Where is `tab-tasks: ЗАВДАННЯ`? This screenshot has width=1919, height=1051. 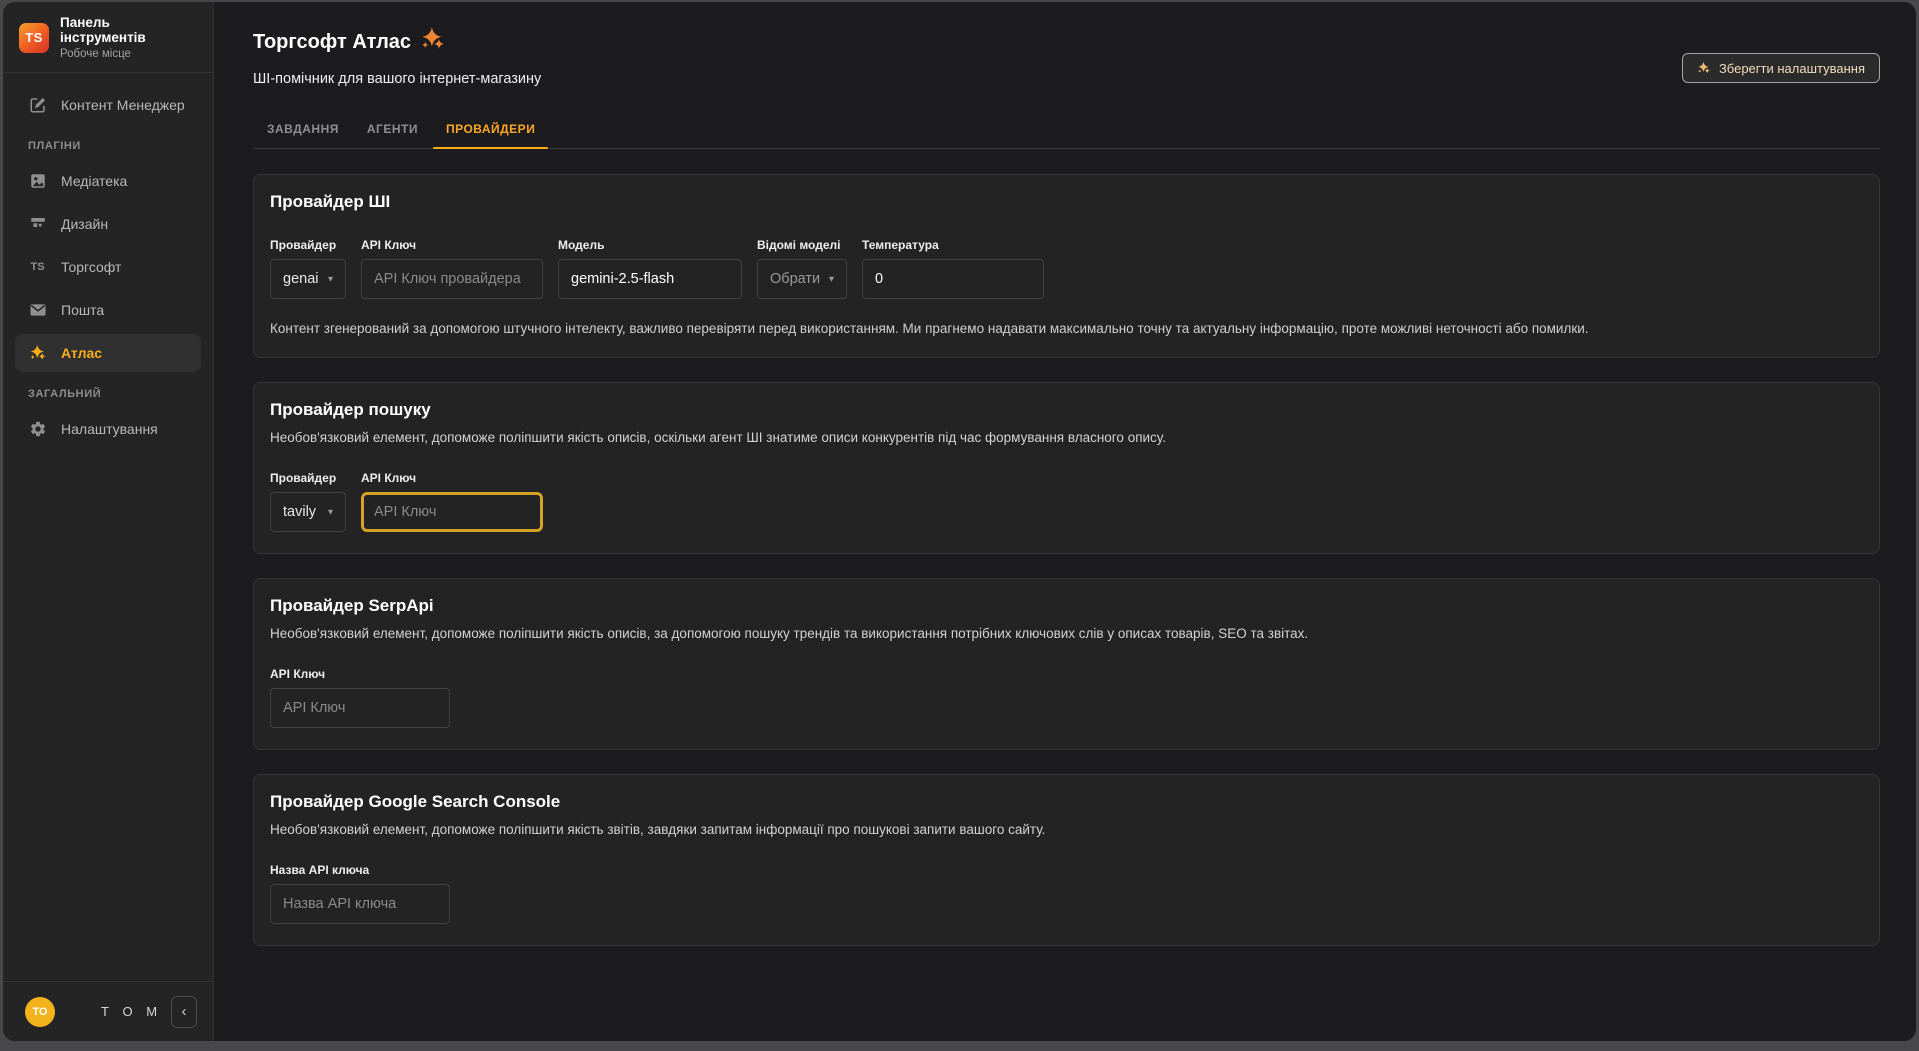 tab-tasks: ЗАВДАННЯ is located at coordinates (303, 130).